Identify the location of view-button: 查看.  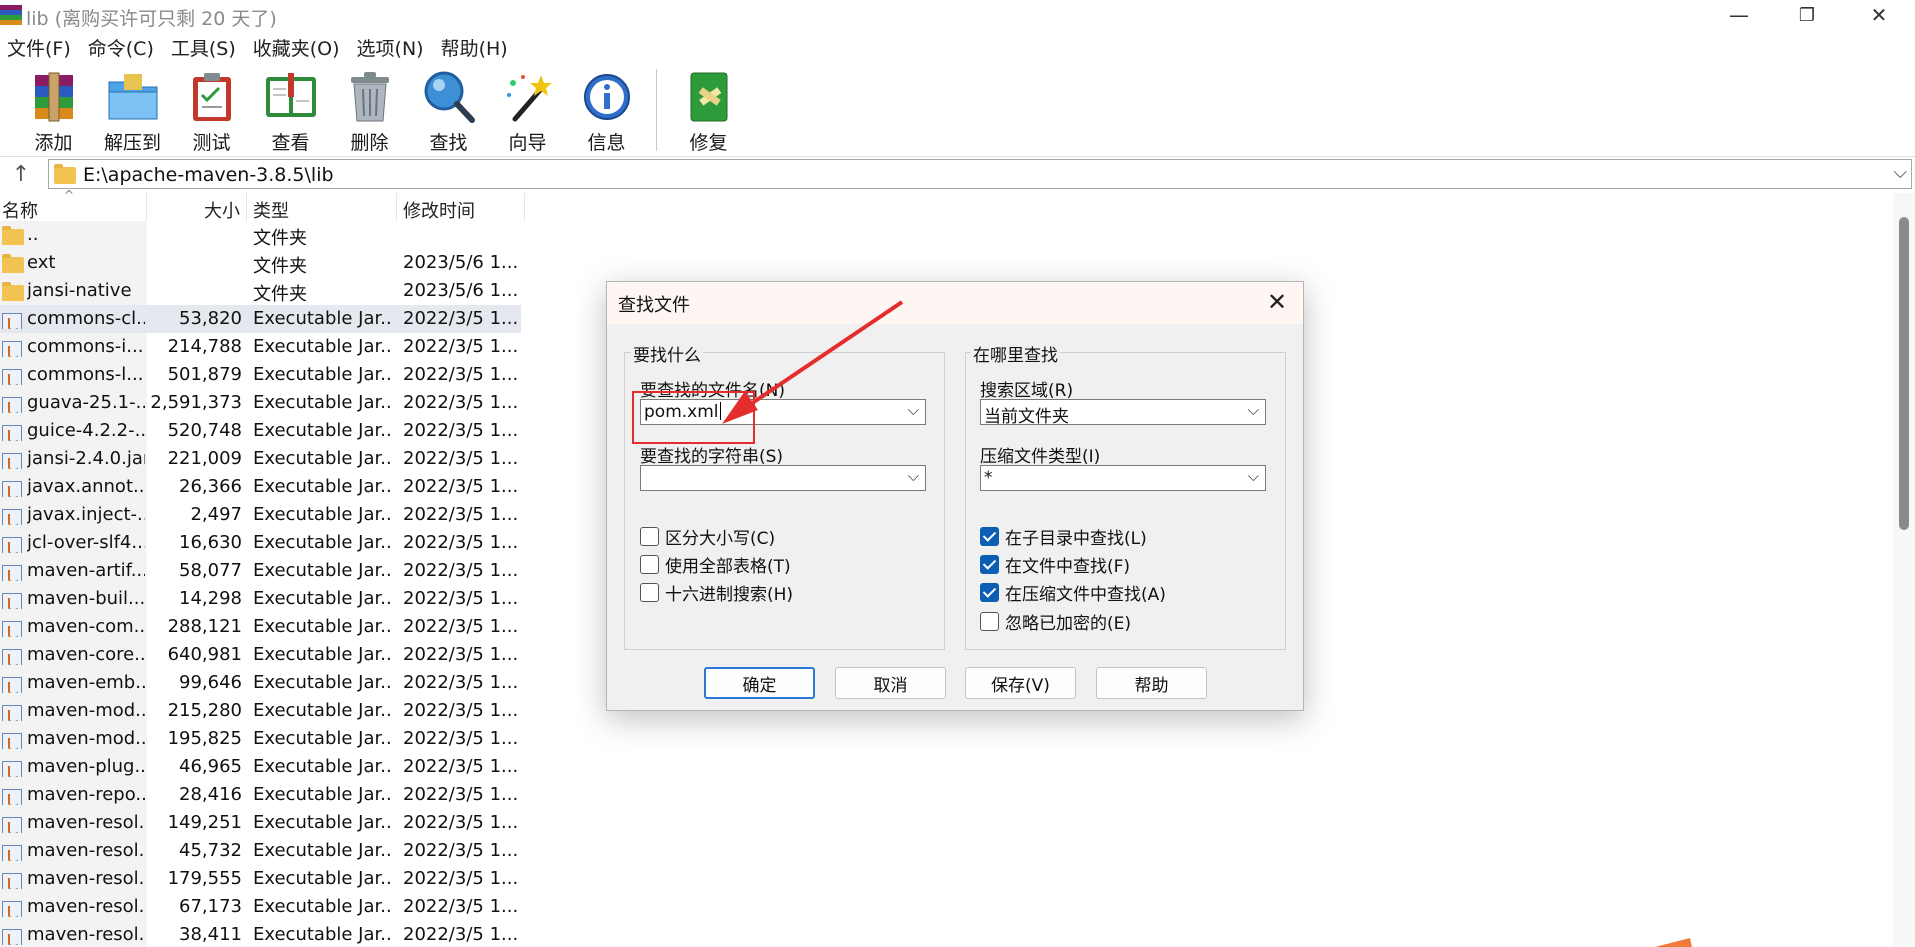
(290, 110).